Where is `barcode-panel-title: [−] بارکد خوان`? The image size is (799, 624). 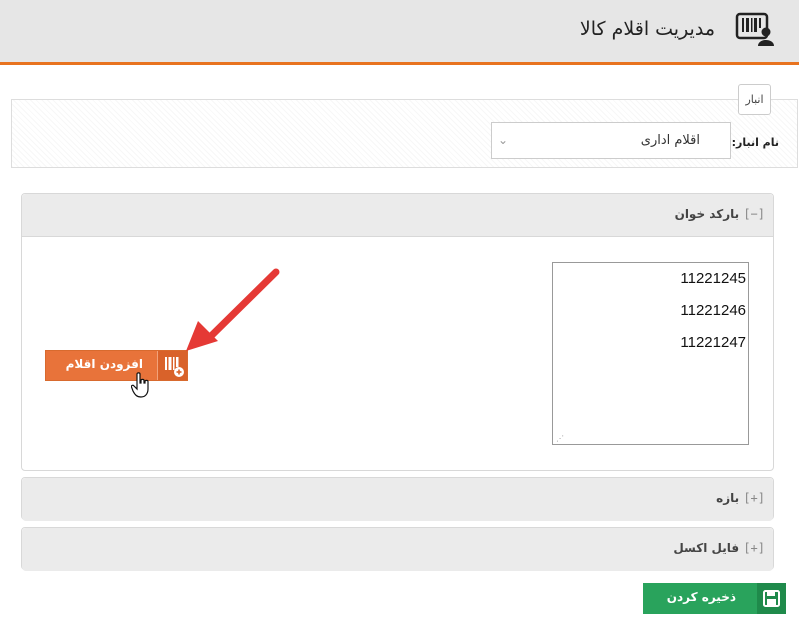 barcode-panel-title: [−] بارکد خوان is located at coordinates (720, 214).